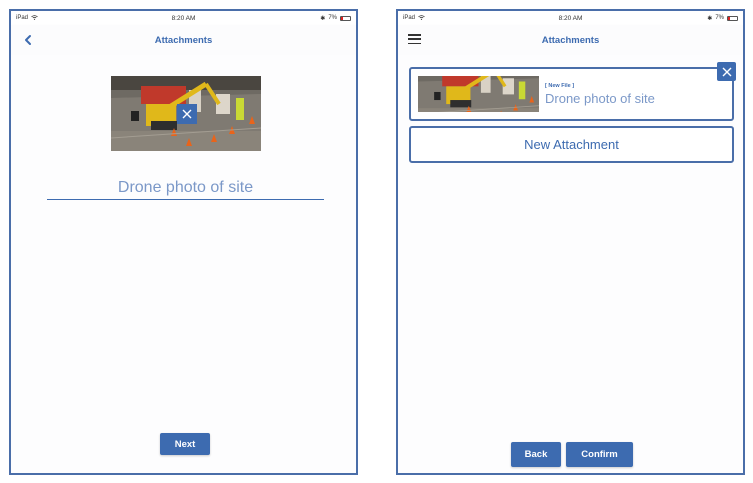 This screenshot has height=483, width=753. I want to click on attachment-card: [ New File ] Drone photo of site, so click(572, 91).